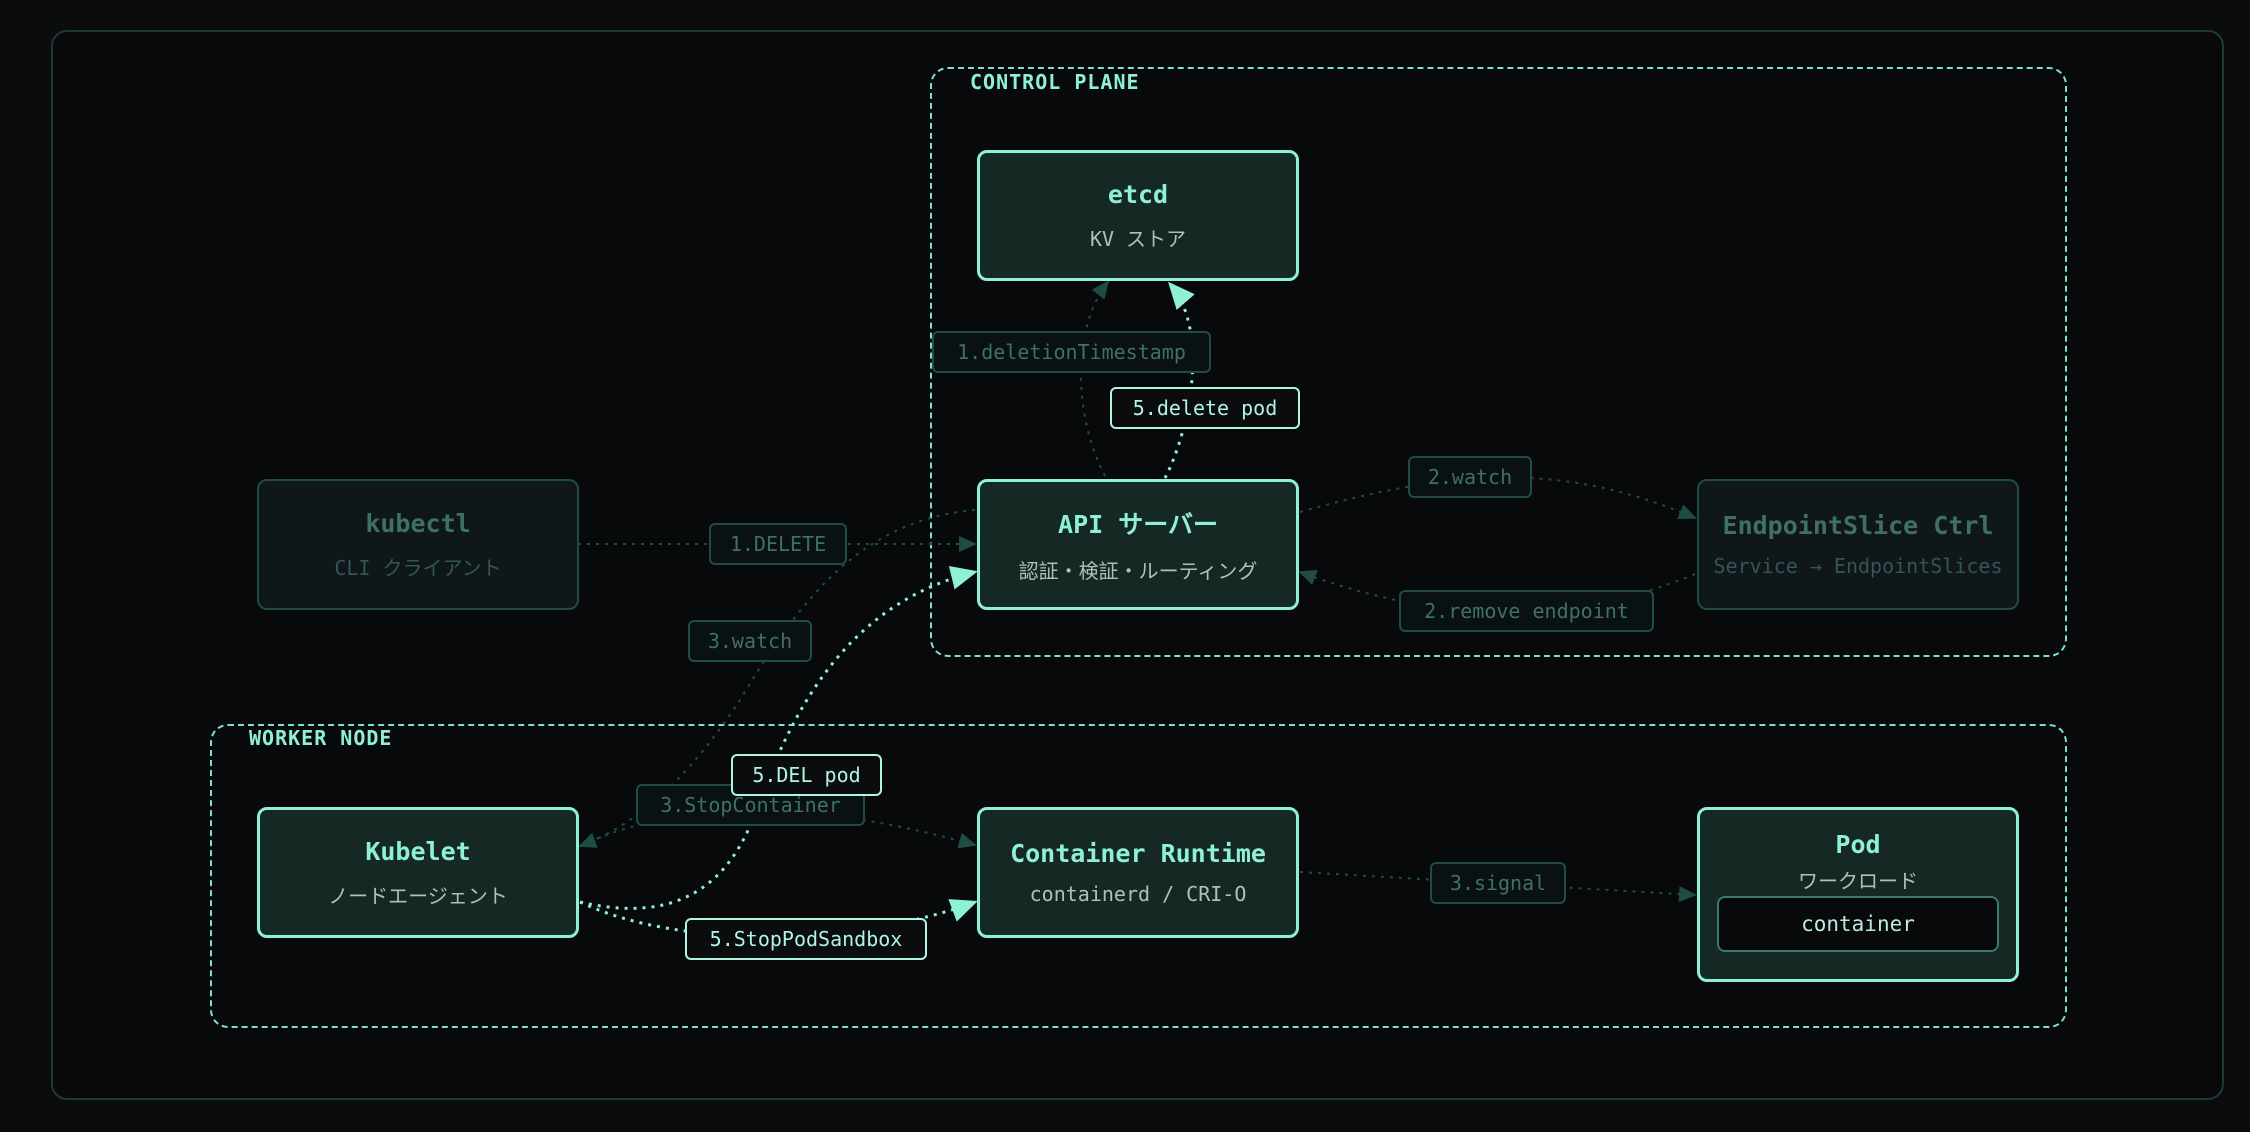 Image resolution: width=2250 pixels, height=1132 pixels. What do you see at coordinates (1526, 611) in the screenshot?
I see `label-remove-endpoint: 2.remove endpoint` at bounding box center [1526, 611].